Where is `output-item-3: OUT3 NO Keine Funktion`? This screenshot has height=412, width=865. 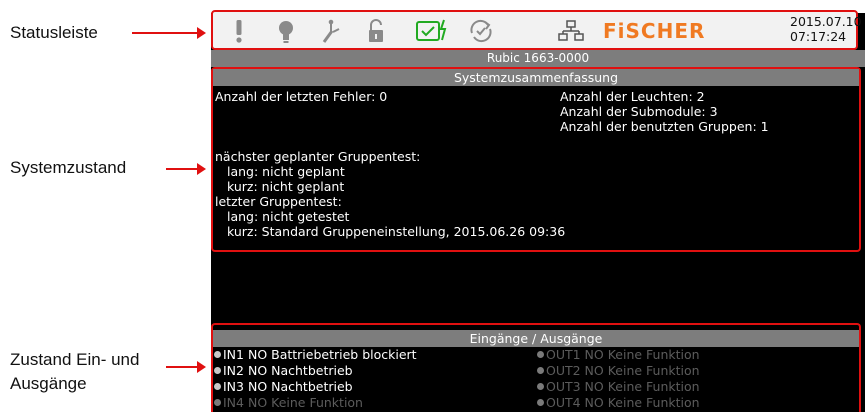
output-item-3: OUT3 NO Keine Funktion is located at coordinates (618, 386).